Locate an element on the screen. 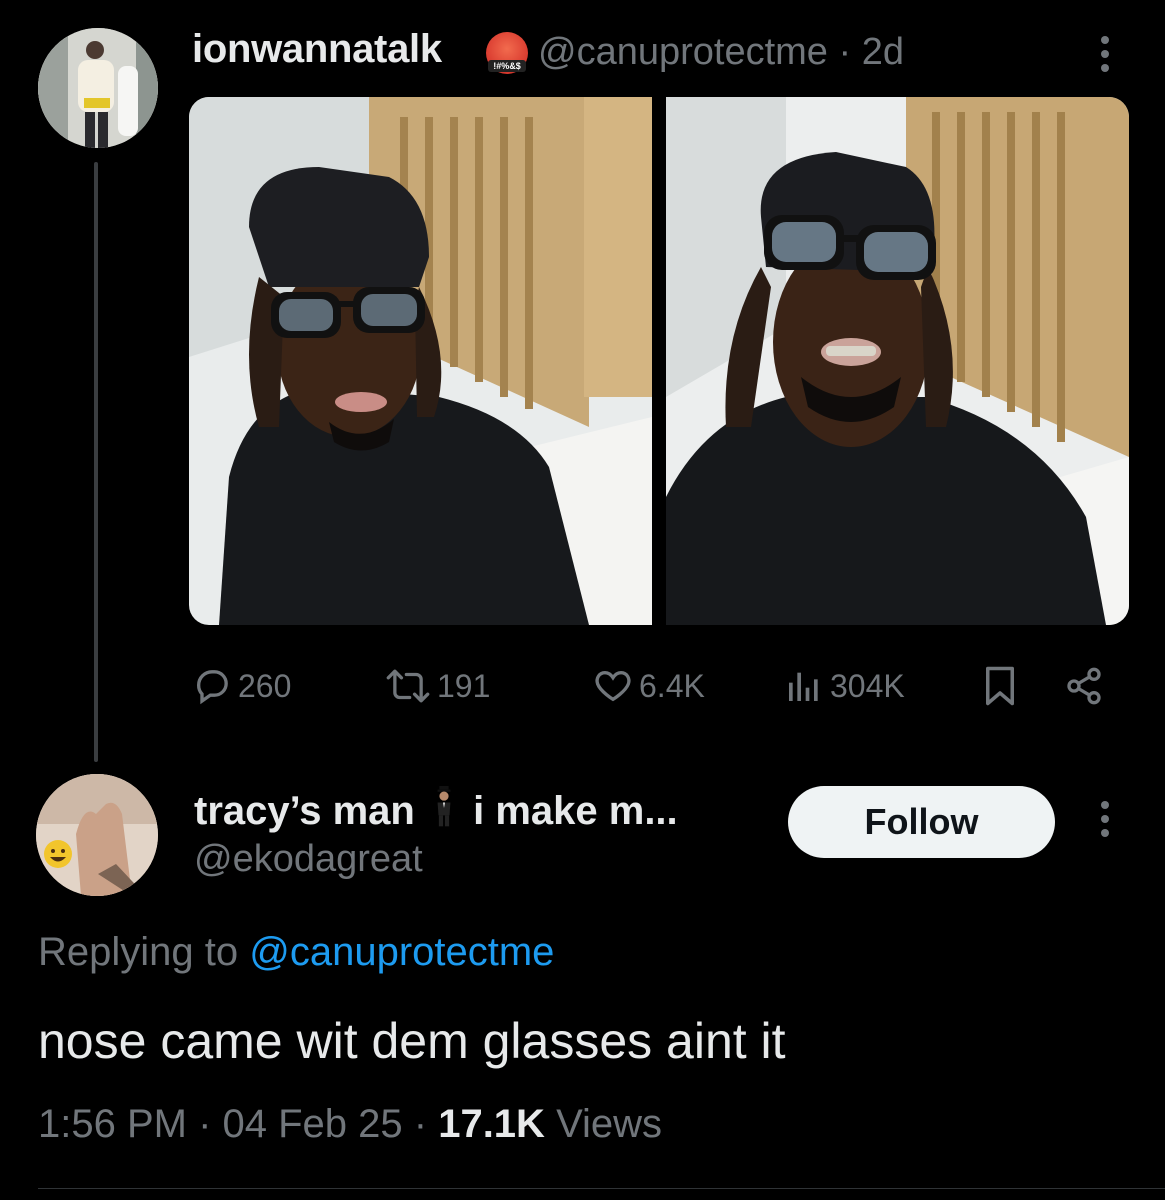  share-icon is located at coordinates (1084, 686).